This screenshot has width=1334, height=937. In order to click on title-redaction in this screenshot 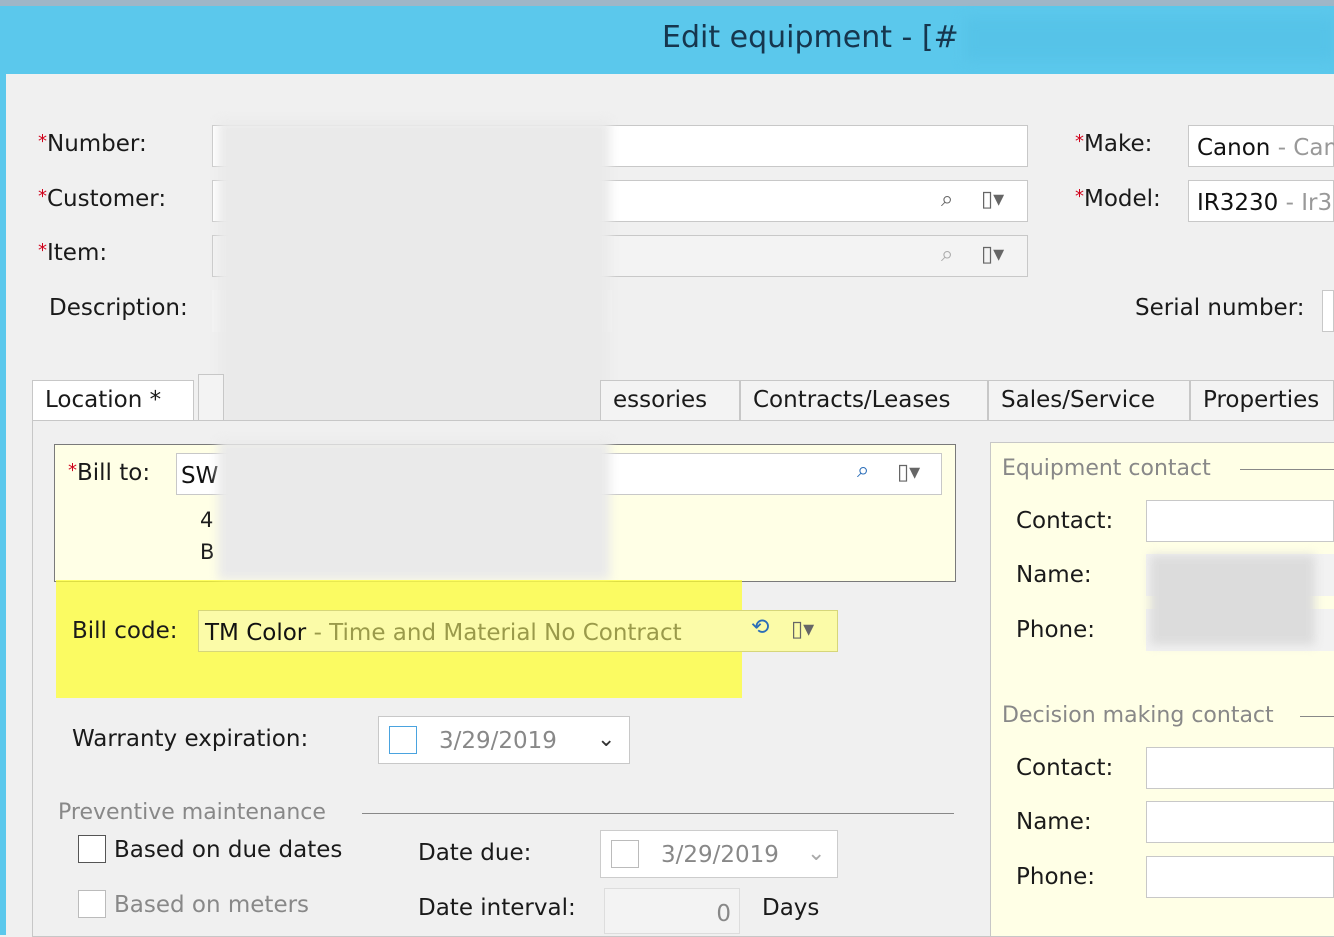, I will do `click(1149, 39)`.